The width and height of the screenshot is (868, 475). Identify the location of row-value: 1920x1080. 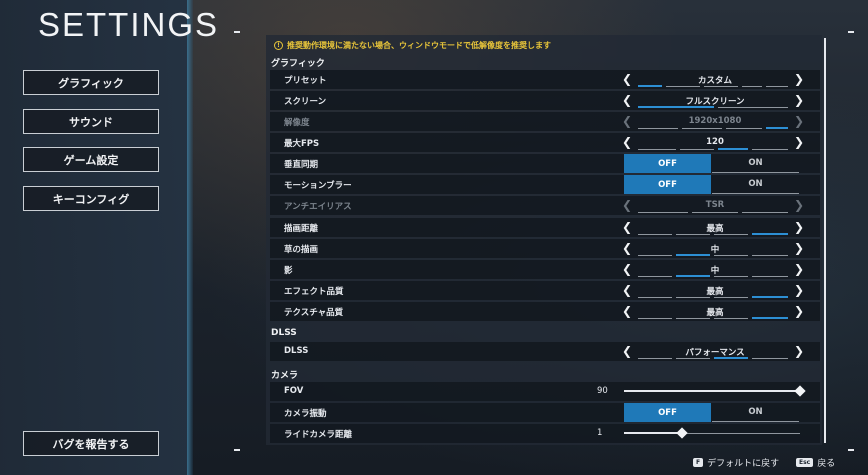
(715, 121).